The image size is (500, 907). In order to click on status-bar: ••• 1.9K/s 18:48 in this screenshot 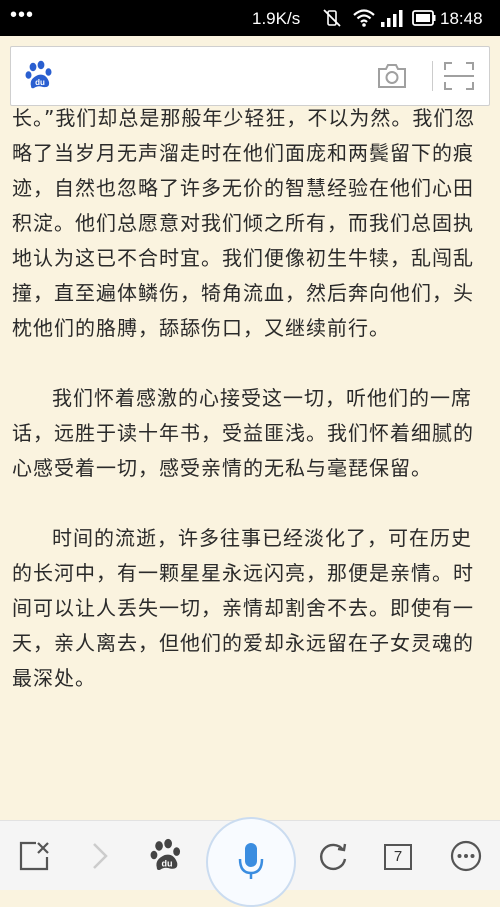, I will do `click(250, 18)`.